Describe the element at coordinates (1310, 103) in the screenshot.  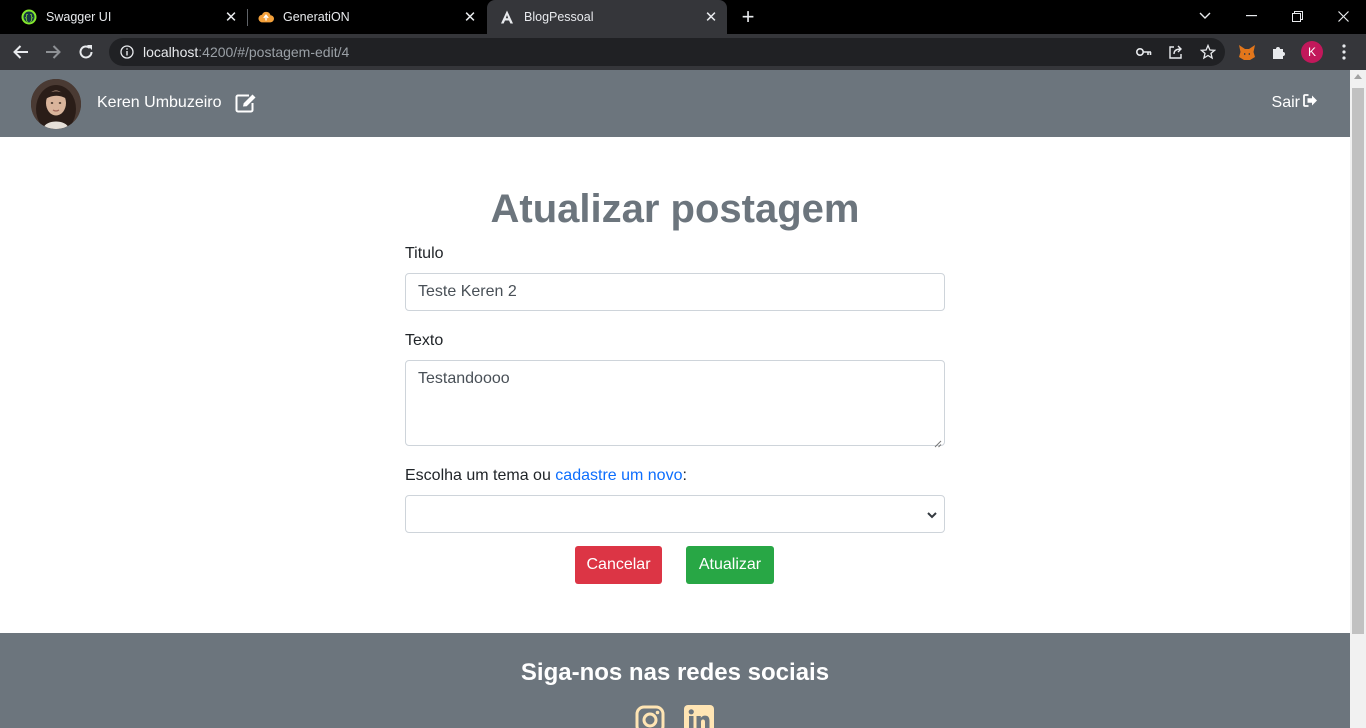
I see `sign-out-icon` at that location.